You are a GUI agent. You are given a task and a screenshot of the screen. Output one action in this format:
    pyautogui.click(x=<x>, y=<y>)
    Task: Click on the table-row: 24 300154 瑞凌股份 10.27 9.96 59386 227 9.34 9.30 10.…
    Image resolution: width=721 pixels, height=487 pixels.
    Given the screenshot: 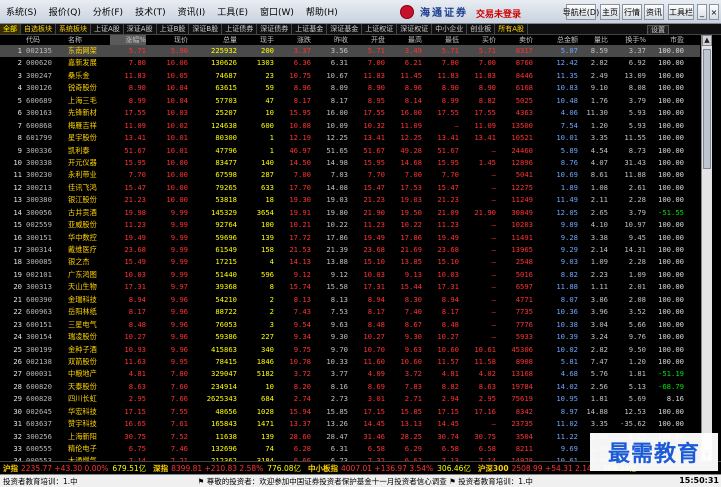 What is the action you would take?
    pyautogui.click(x=350, y=337)
    